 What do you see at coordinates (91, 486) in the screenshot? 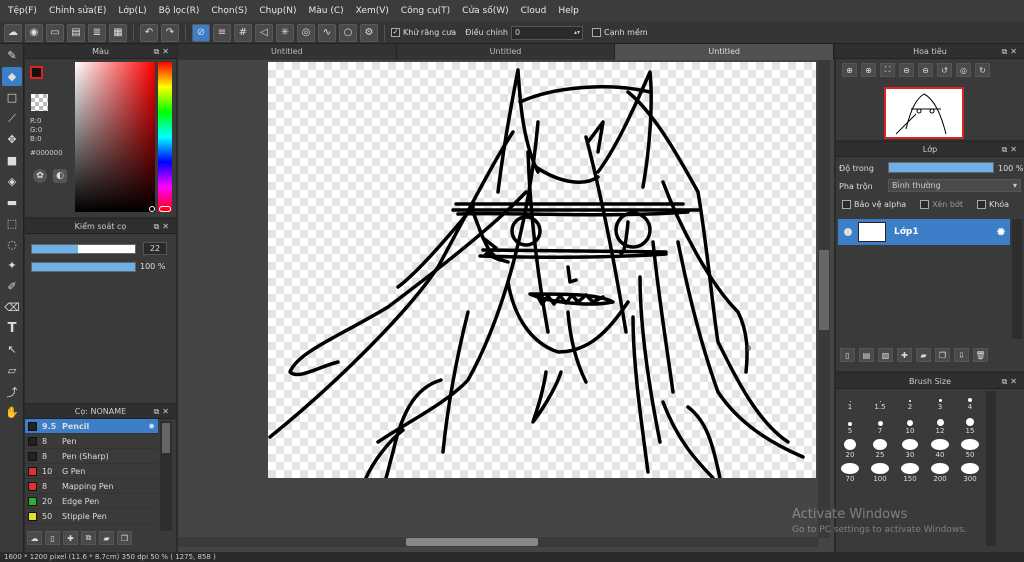
I see `brush-list-item: 8 Mapping Pen` at bounding box center [91, 486].